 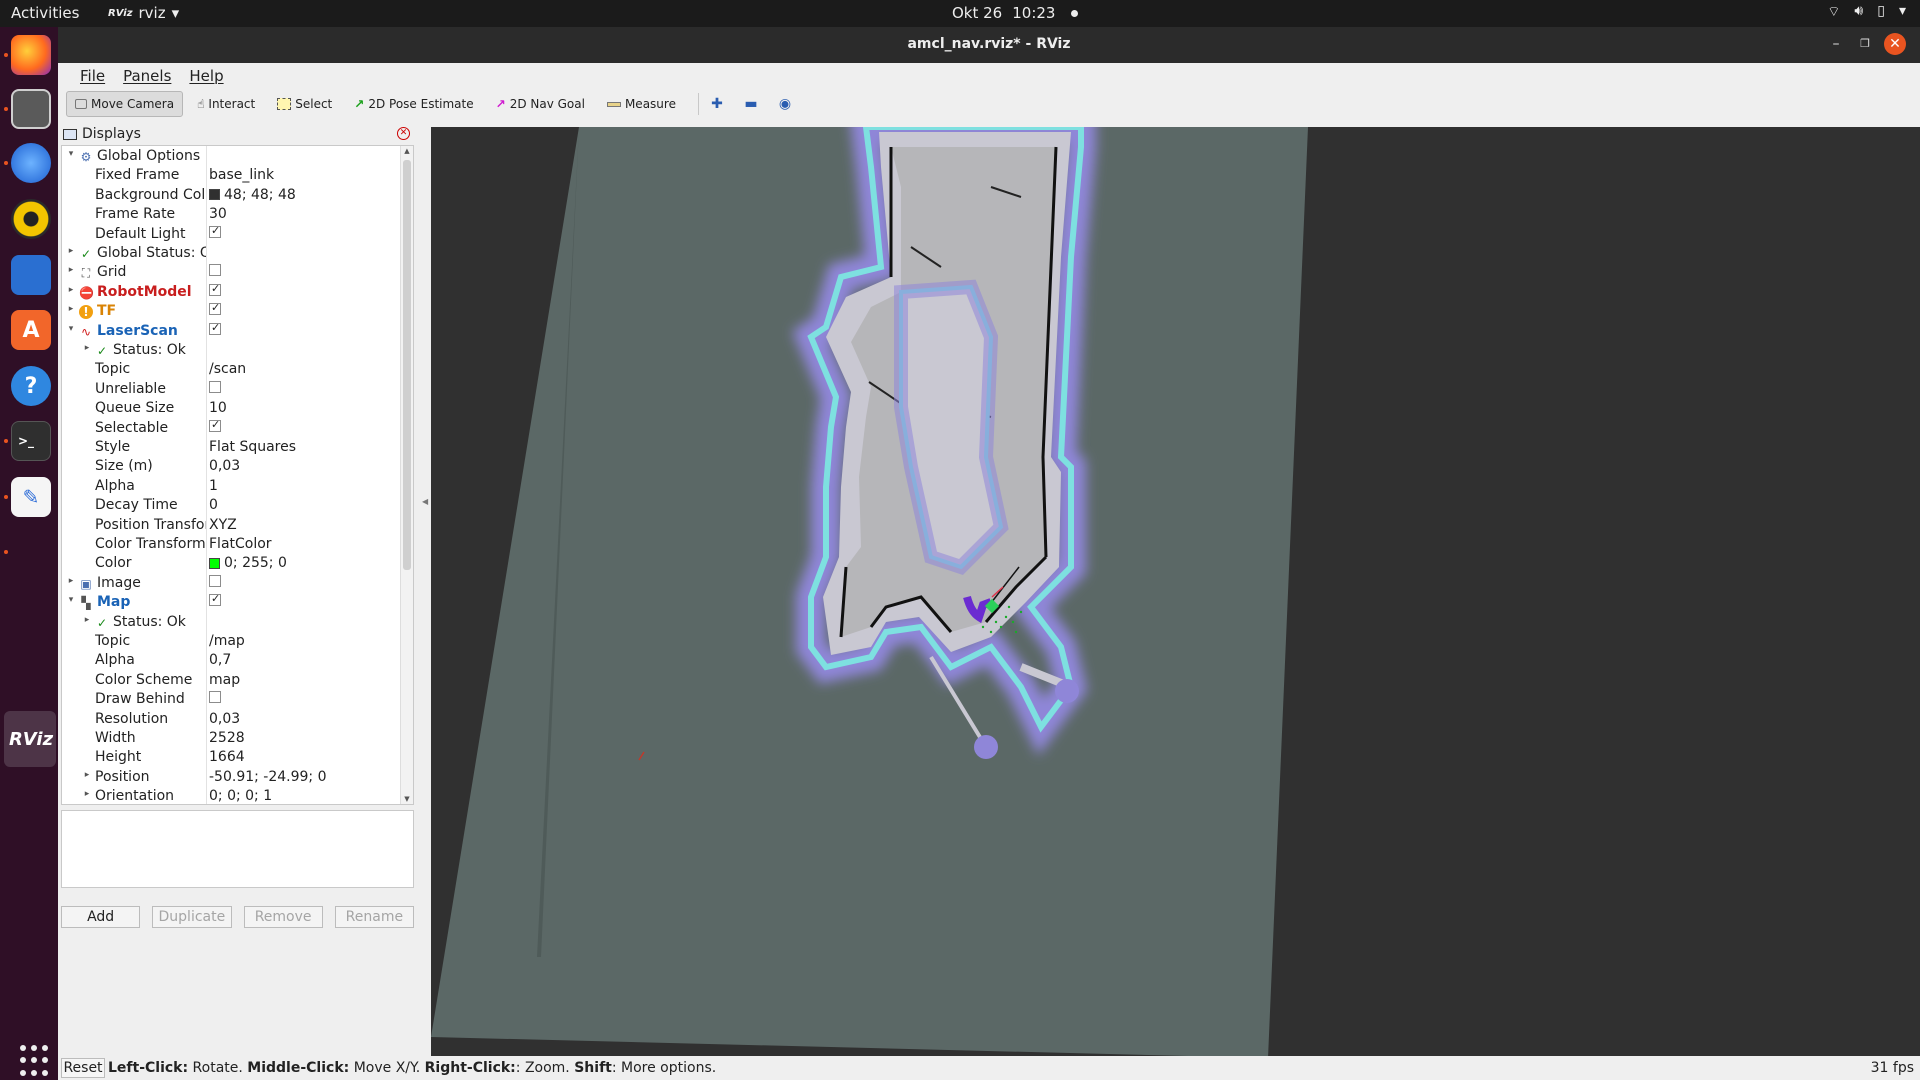 I want to click on tree-row-value: 2528, so click(x=301, y=738).